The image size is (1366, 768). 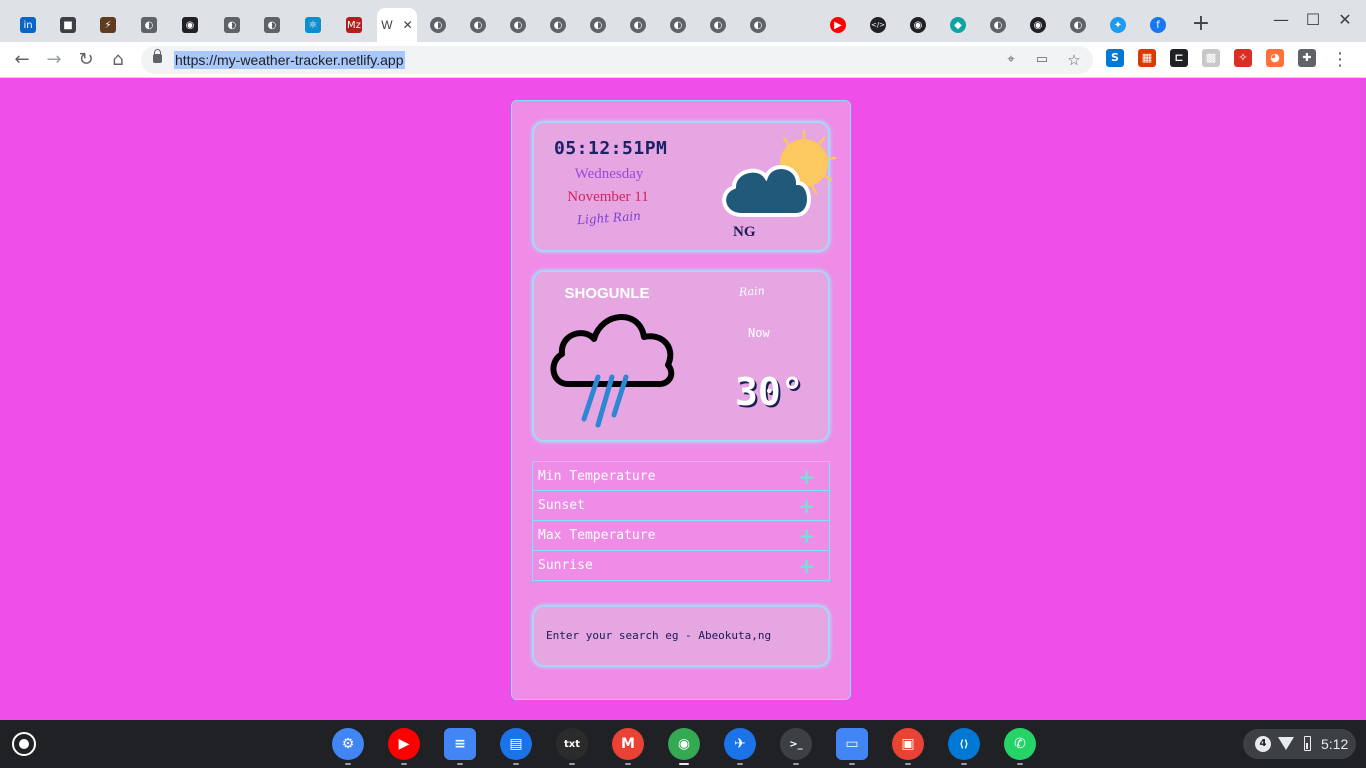 I want to click on minimize-icon: —, so click(x=1281, y=19).